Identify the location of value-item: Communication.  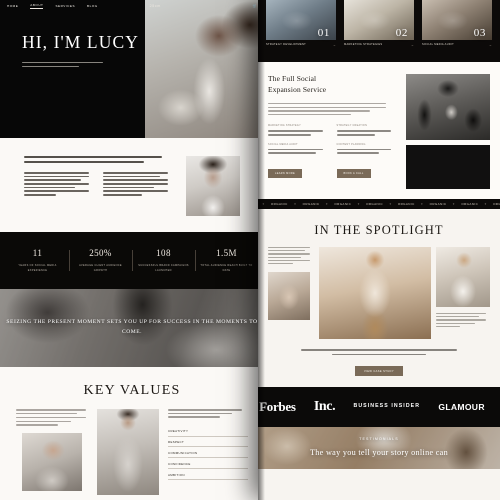
(208, 453).